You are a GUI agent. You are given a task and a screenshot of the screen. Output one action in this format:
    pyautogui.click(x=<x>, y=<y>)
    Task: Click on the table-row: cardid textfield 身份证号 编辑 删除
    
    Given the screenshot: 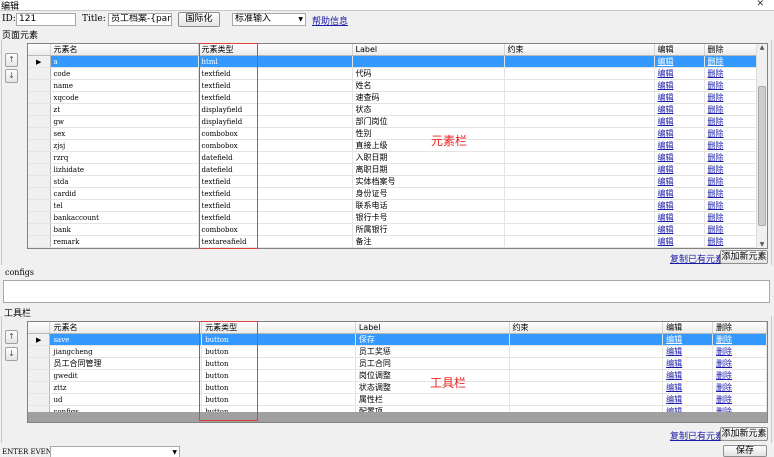 What is the action you would take?
    pyautogui.click(x=393, y=193)
    